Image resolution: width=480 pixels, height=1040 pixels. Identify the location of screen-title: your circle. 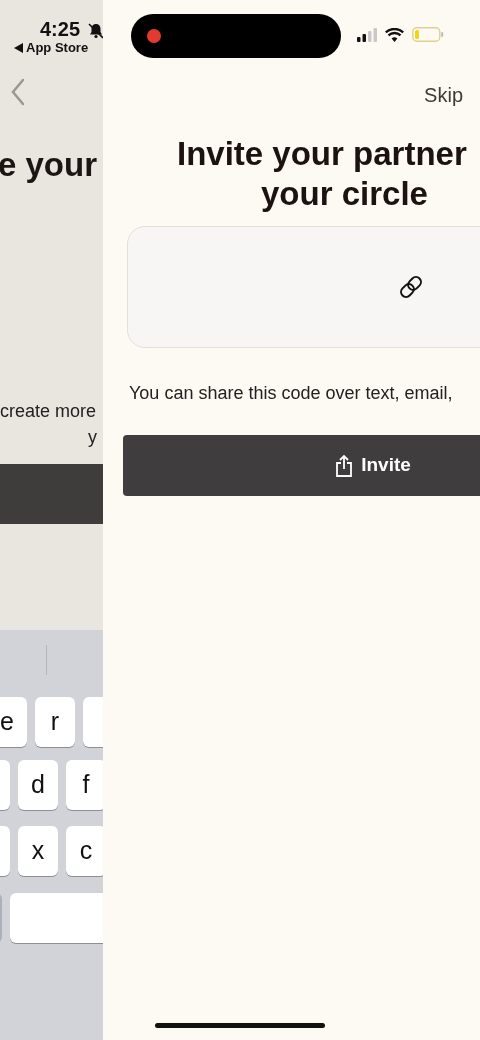
(344, 194).